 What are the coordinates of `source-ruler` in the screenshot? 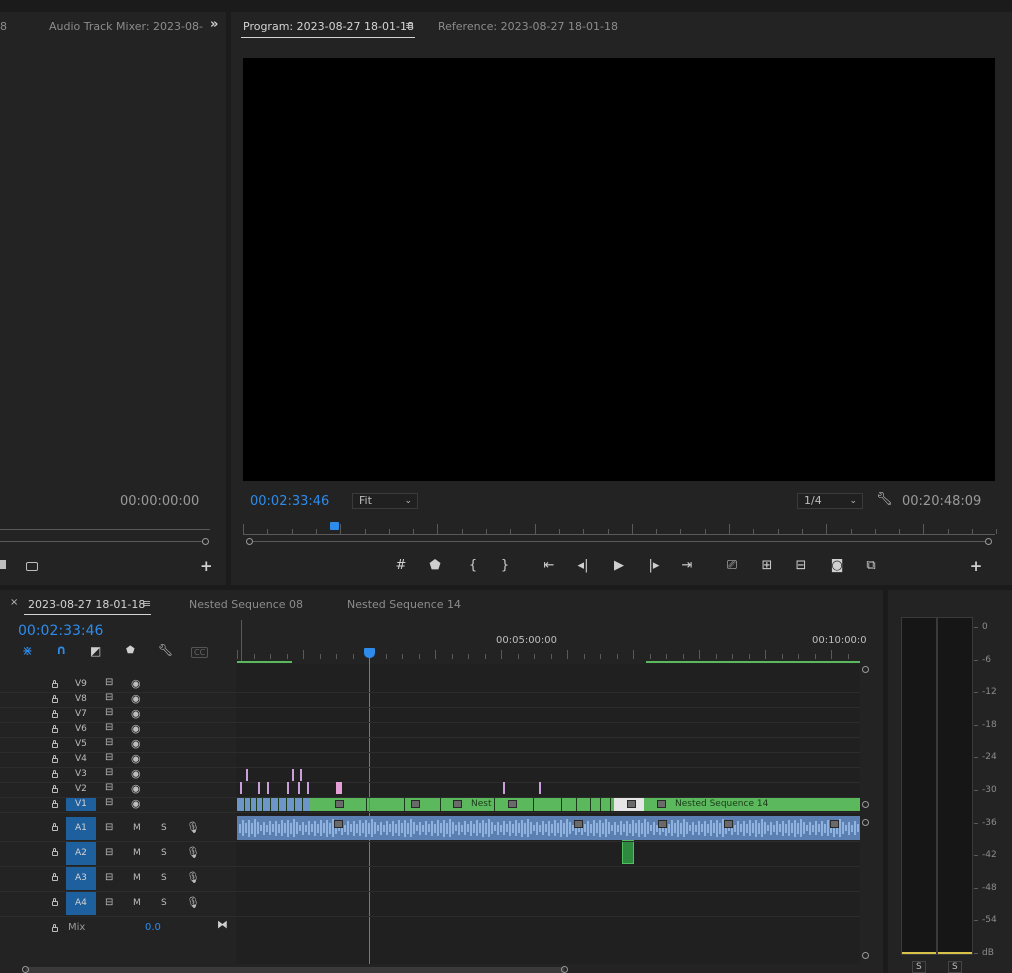 It's located at (105, 529).